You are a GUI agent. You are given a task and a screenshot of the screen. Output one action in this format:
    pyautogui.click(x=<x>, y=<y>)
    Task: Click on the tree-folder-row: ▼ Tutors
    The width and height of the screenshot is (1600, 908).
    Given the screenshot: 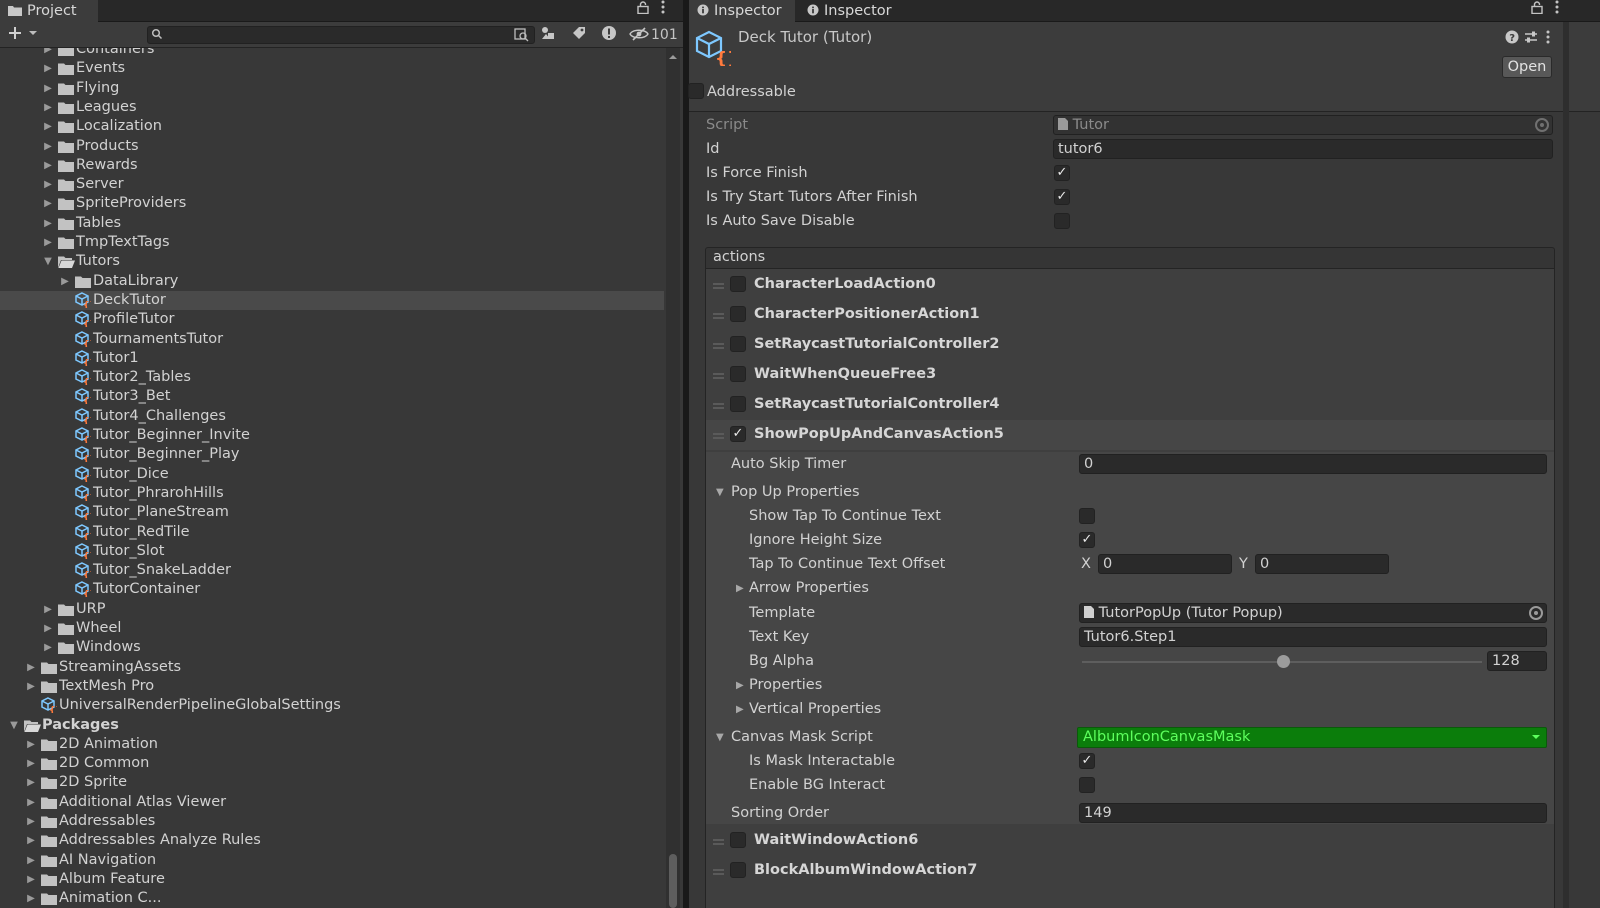 What is the action you would take?
    pyautogui.click(x=332, y=262)
    